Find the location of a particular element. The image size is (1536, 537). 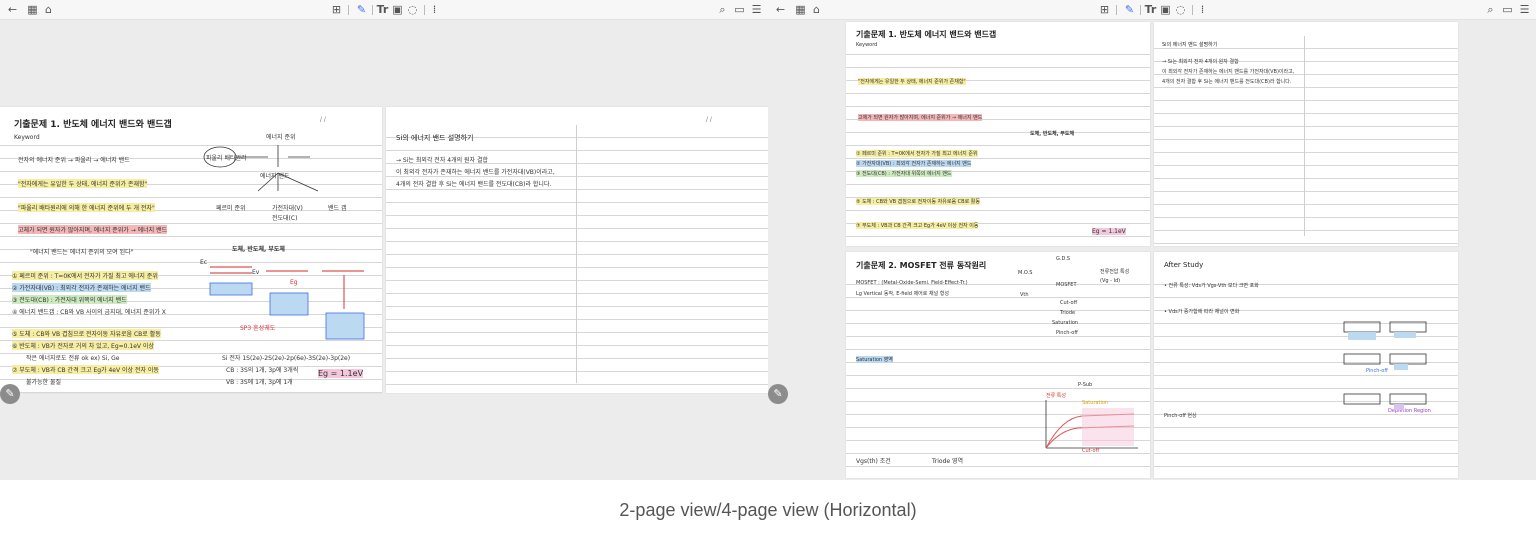

note-line: G.D.S is located at coordinates (1063, 259).